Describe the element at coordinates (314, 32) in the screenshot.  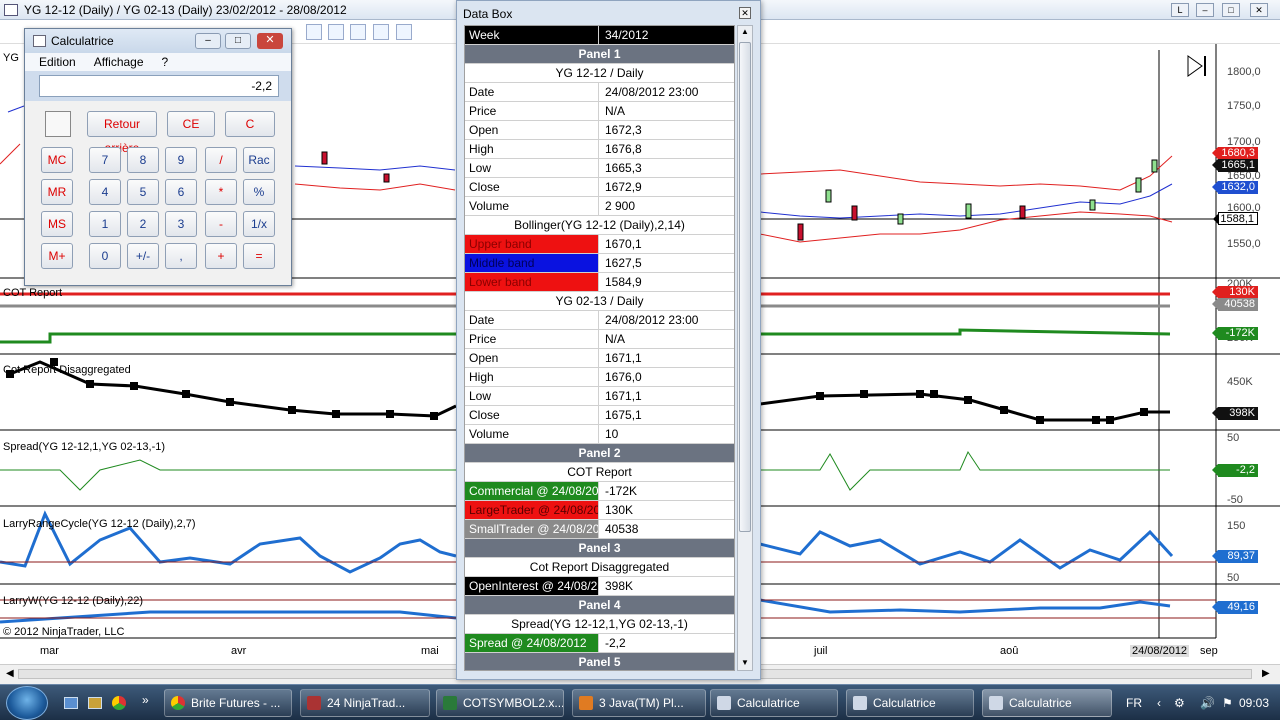
I see `add-indicator-icon` at that location.